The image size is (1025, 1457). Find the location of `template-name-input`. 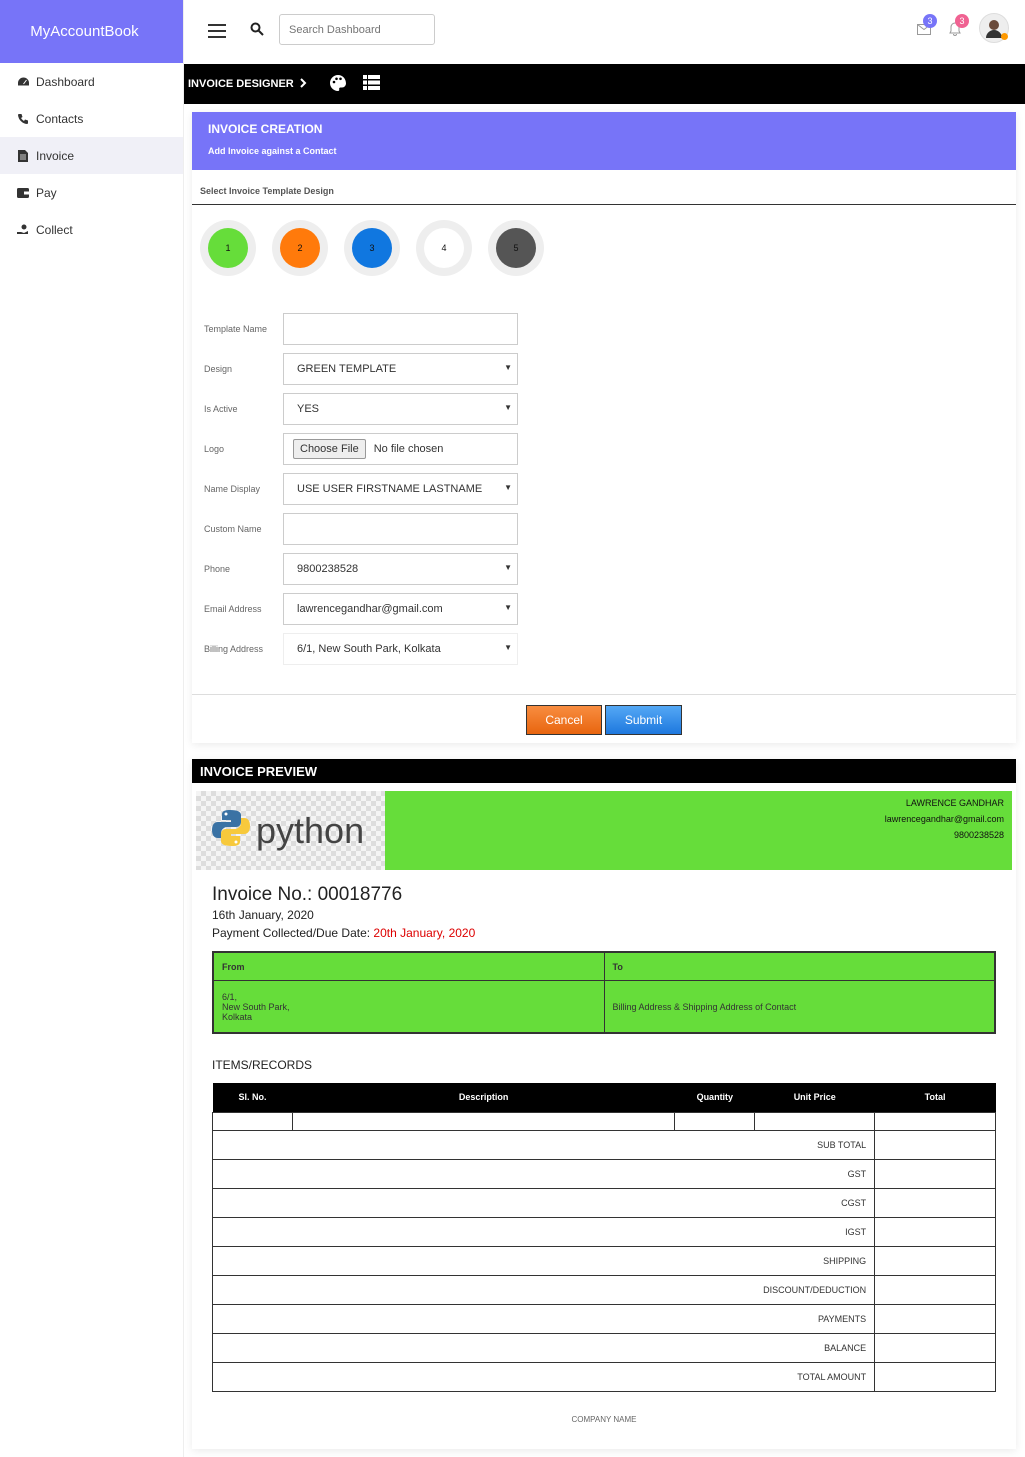

template-name-input is located at coordinates (400, 329).